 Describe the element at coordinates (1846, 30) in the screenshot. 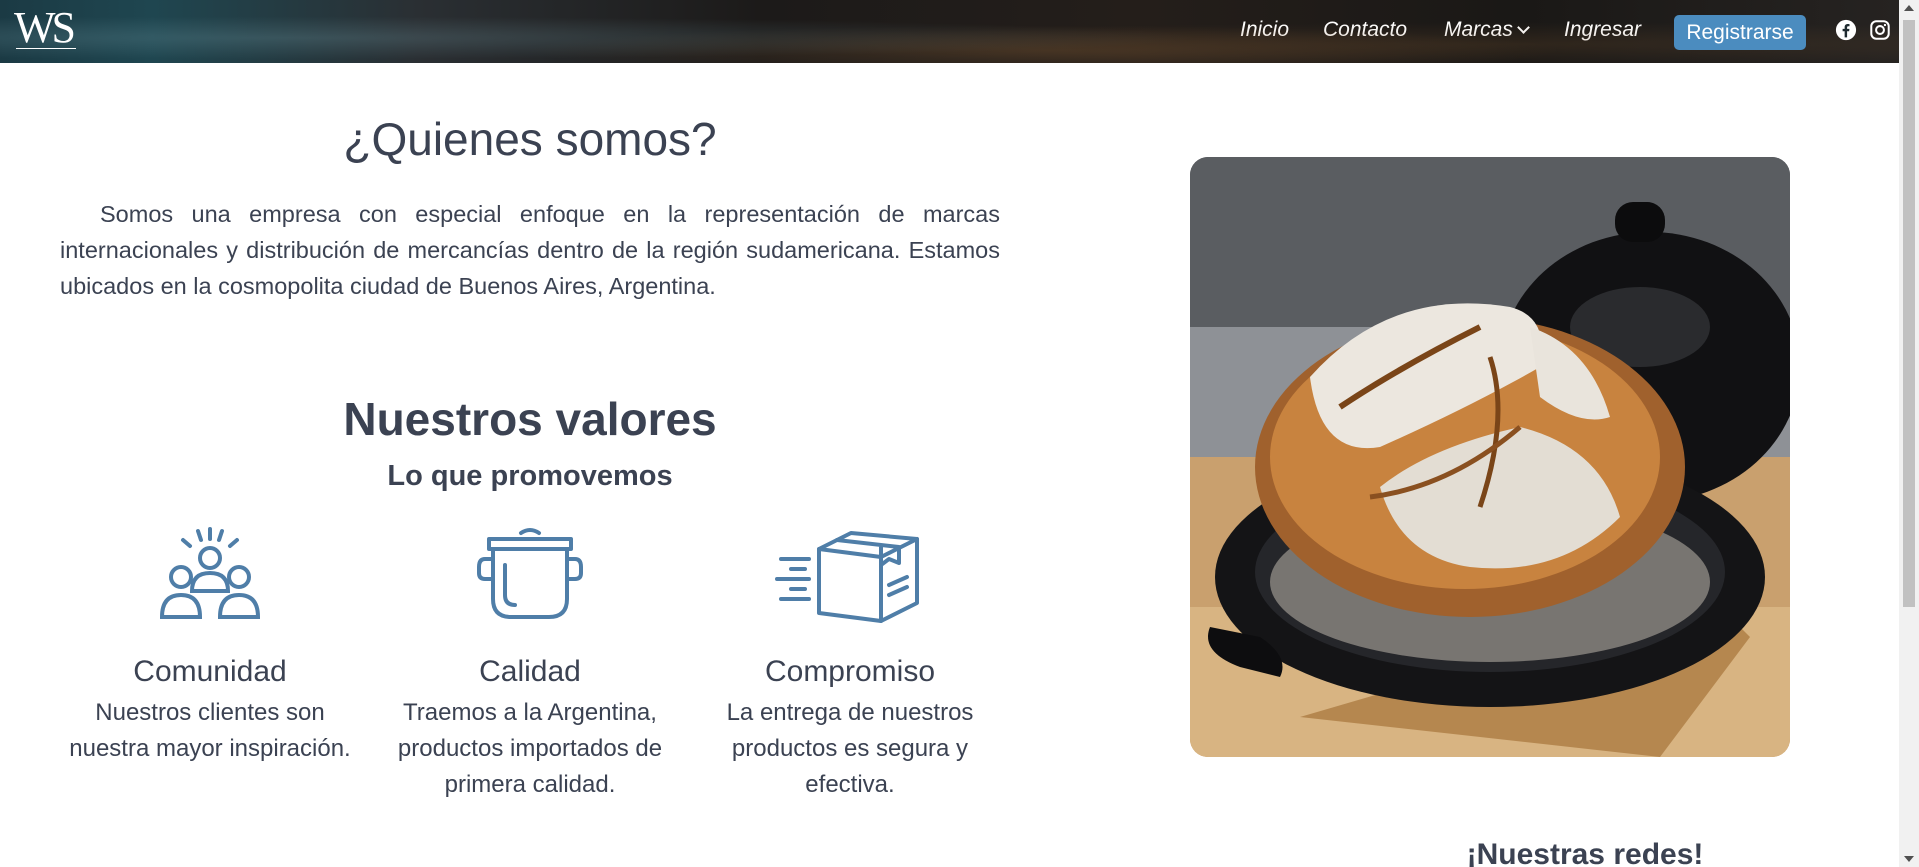

I see `facebook-icon` at that location.